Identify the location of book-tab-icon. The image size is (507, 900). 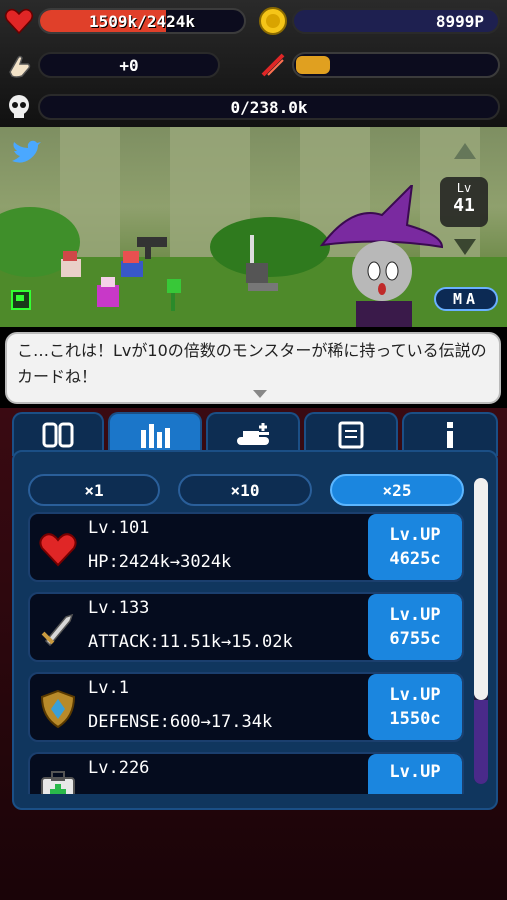
(351, 435).